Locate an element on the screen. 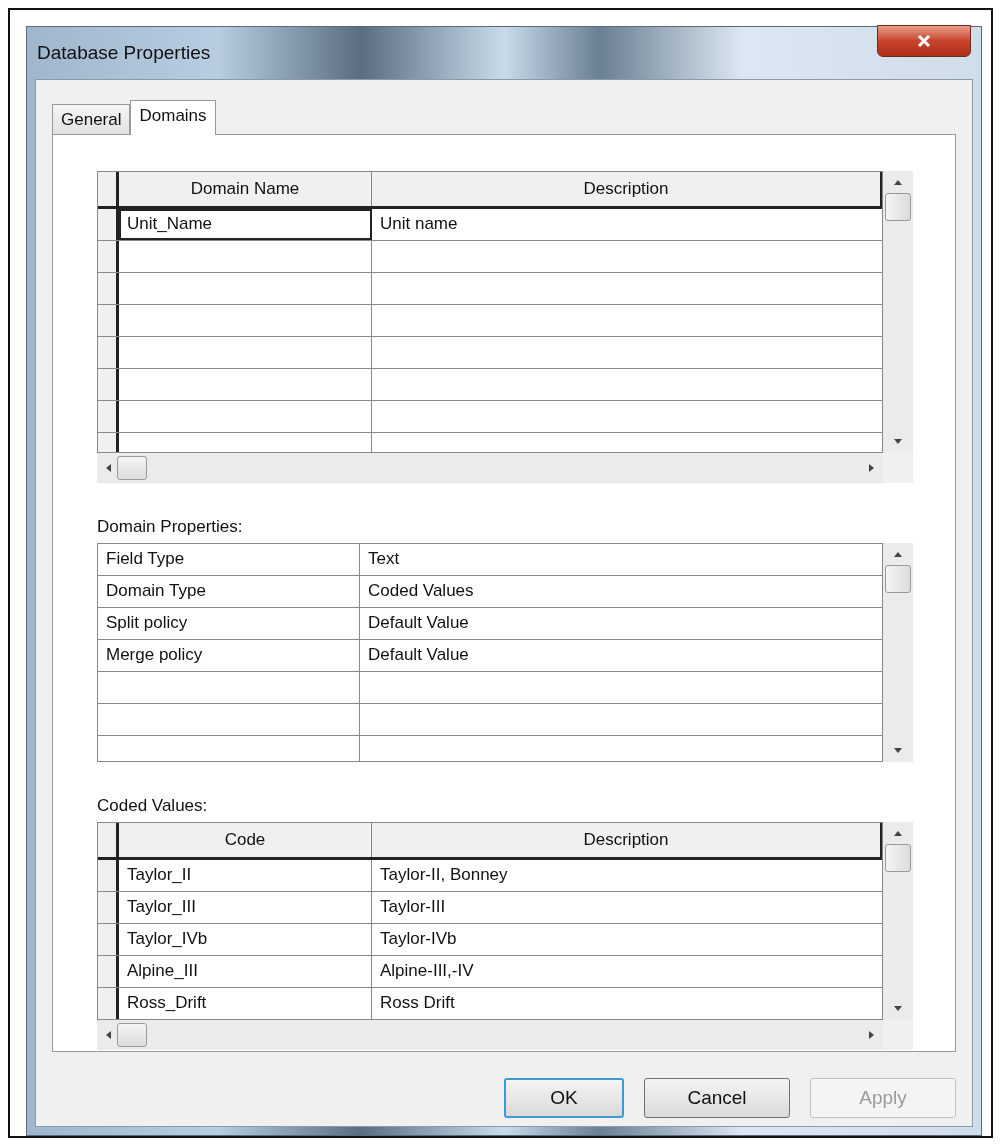  dialog-button: OK is located at coordinates (564, 1098).